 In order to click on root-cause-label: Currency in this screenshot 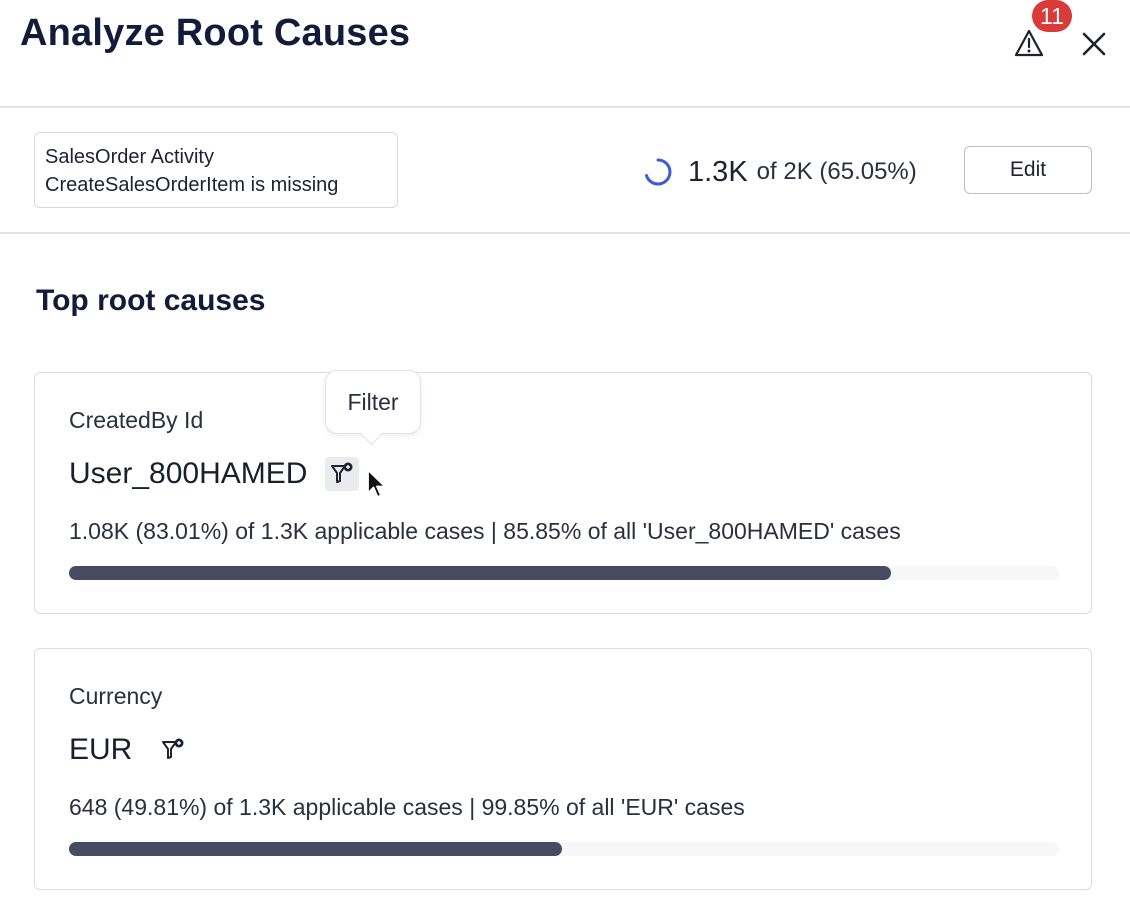, I will do `click(116, 696)`.